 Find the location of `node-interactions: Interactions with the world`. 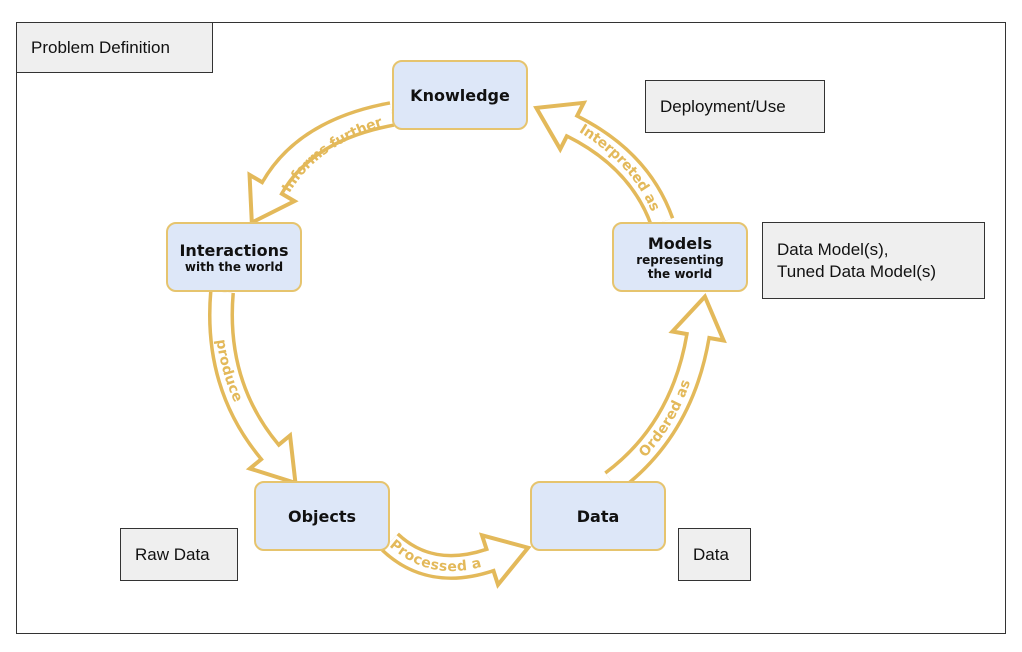

node-interactions: Interactions with the world is located at coordinates (234, 257).